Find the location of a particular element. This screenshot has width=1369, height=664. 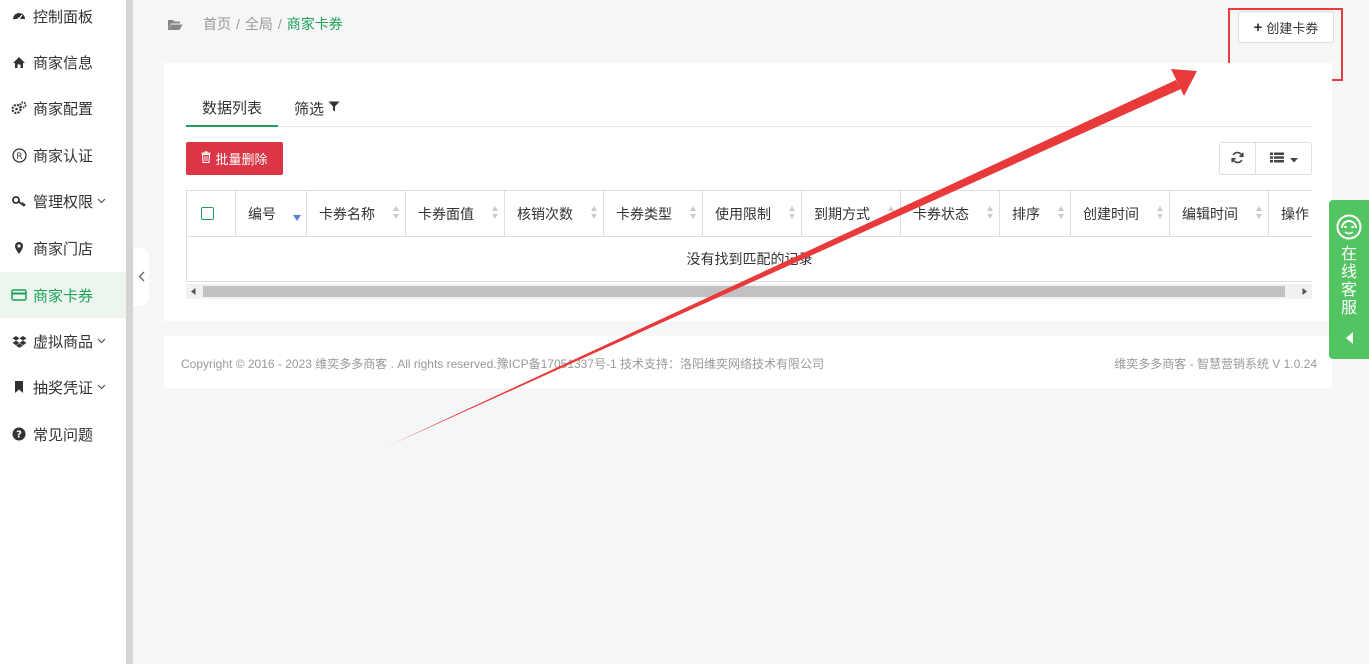

registered-icon: R is located at coordinates (19, 155).